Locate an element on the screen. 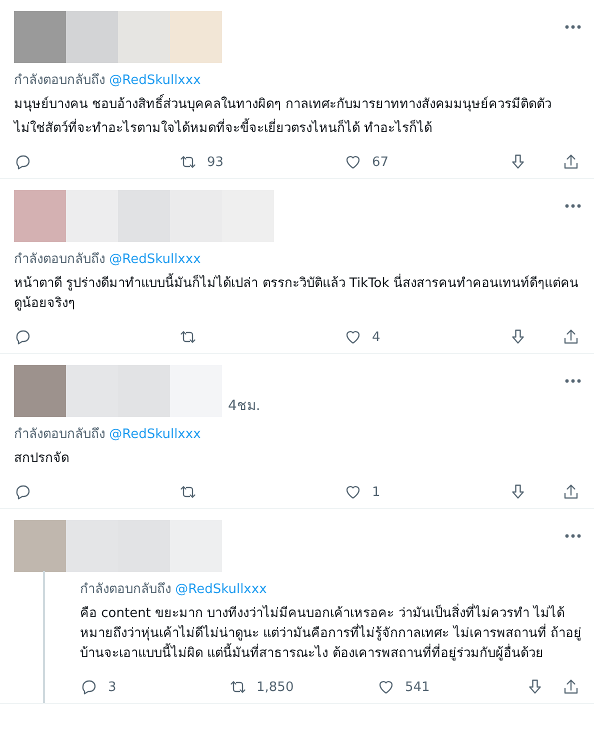 The image size is (594, 733). tweet-text: ไม่ใช่สัตว์ที่จะทำอะไรตามใจได้หมดที่จะขี้จะเยี่ยวตรงไหนก็ได้ ทำอะไรก็ได้ is located at coordinates (299, 128).